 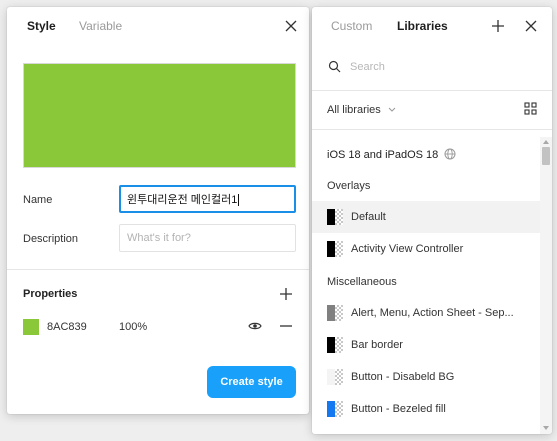 I want to click on add-icon, so click(x=499, y=27).